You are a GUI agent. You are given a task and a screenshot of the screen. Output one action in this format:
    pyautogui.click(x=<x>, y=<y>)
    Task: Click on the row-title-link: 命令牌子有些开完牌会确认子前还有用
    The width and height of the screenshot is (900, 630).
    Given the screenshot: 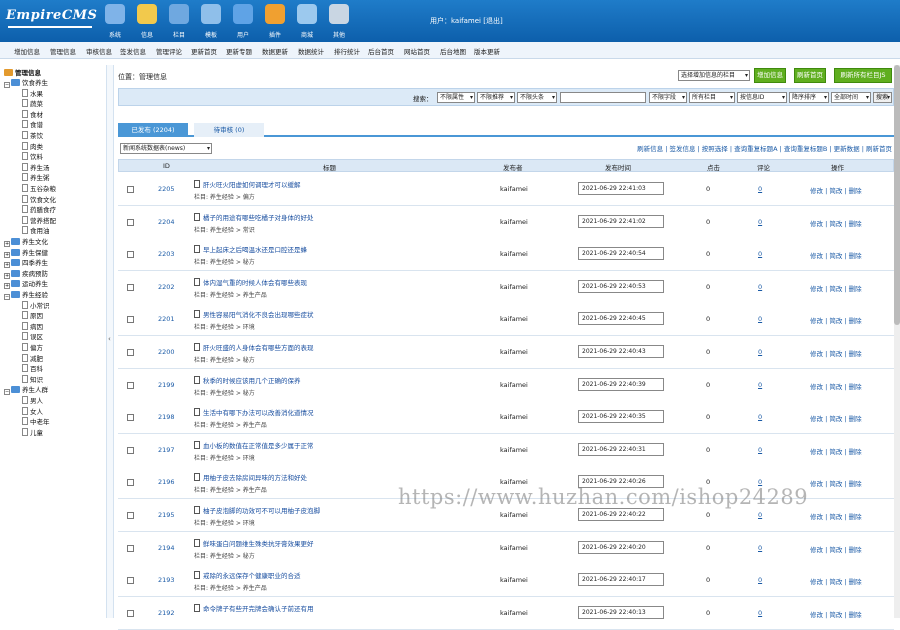 What is the action you would take?
    pyautogui.click(x=258, y=609)
    